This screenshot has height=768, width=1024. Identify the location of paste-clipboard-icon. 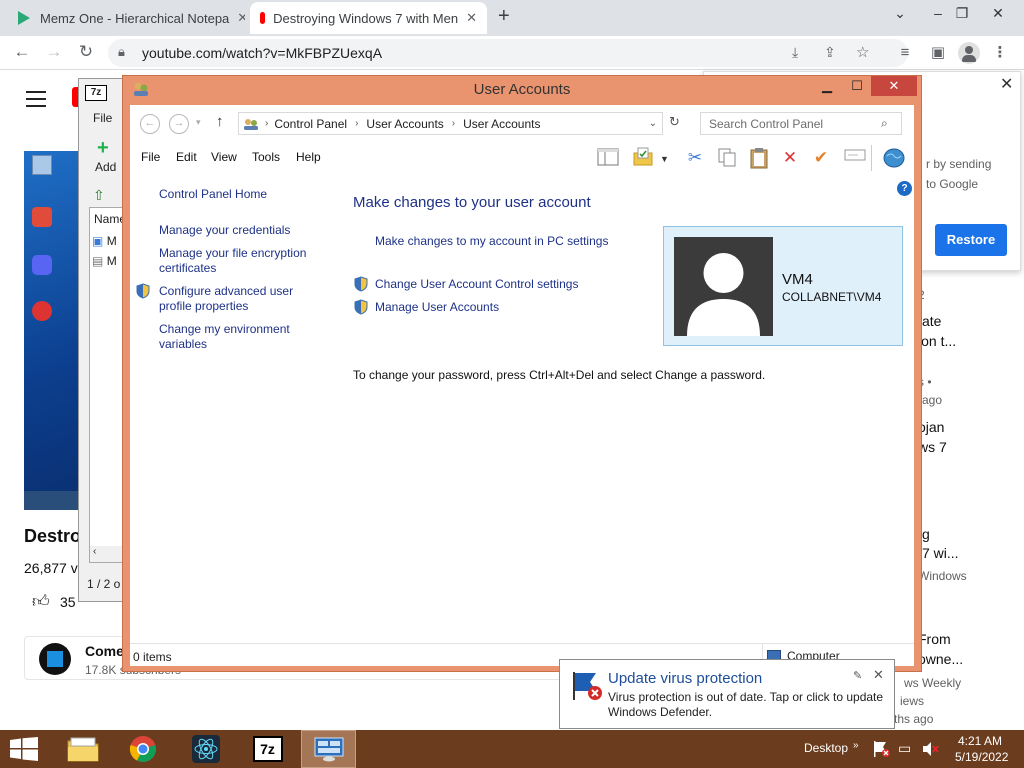
(759, 158).